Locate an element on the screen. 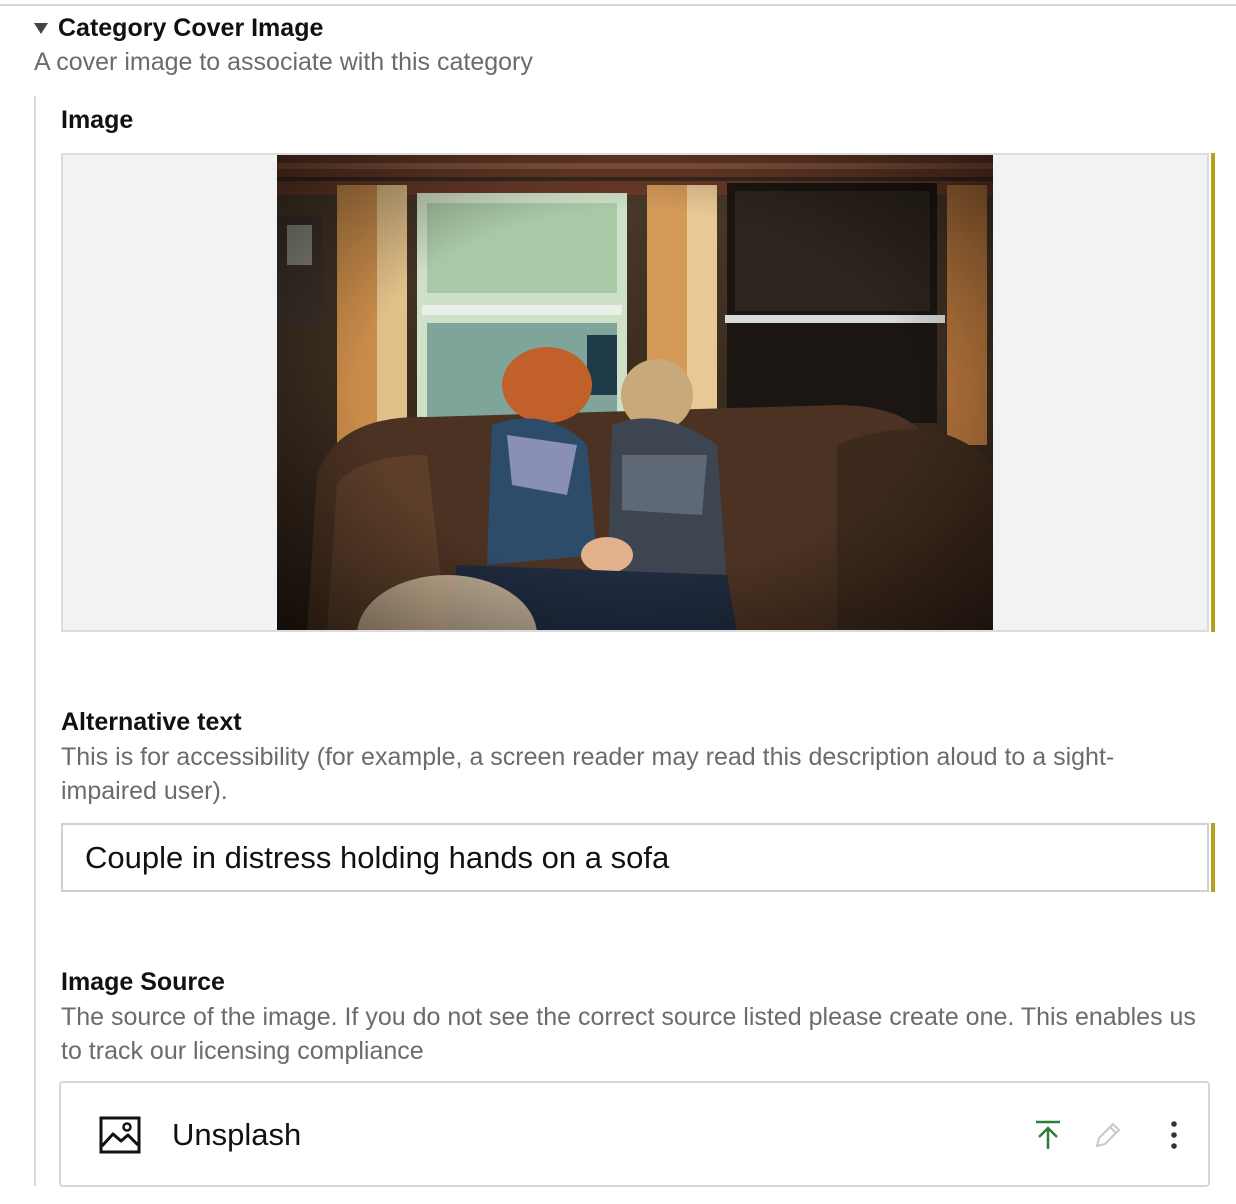 The image size is (1236, 1204). pencil-icon is located at coordinates (1107, 1135).